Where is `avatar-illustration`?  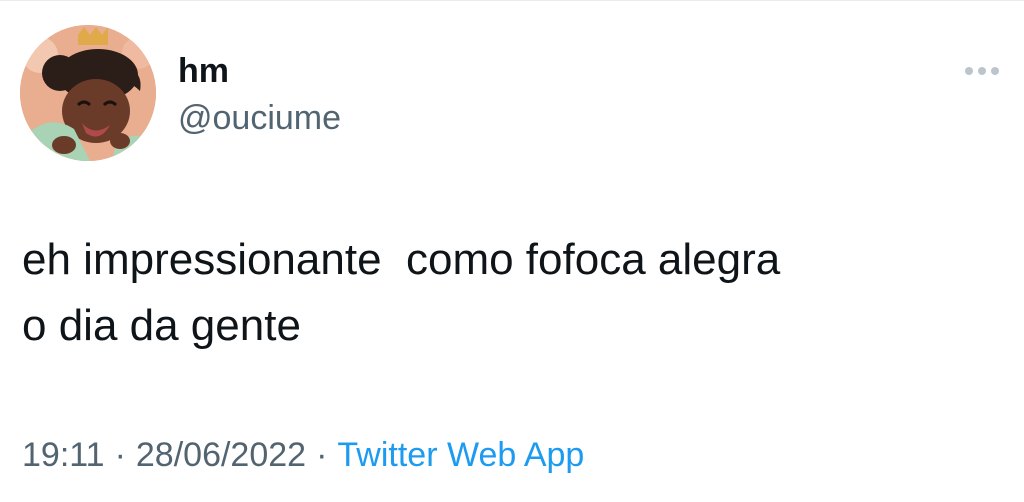 avatar-illustration is located at coordinates (88, 93).